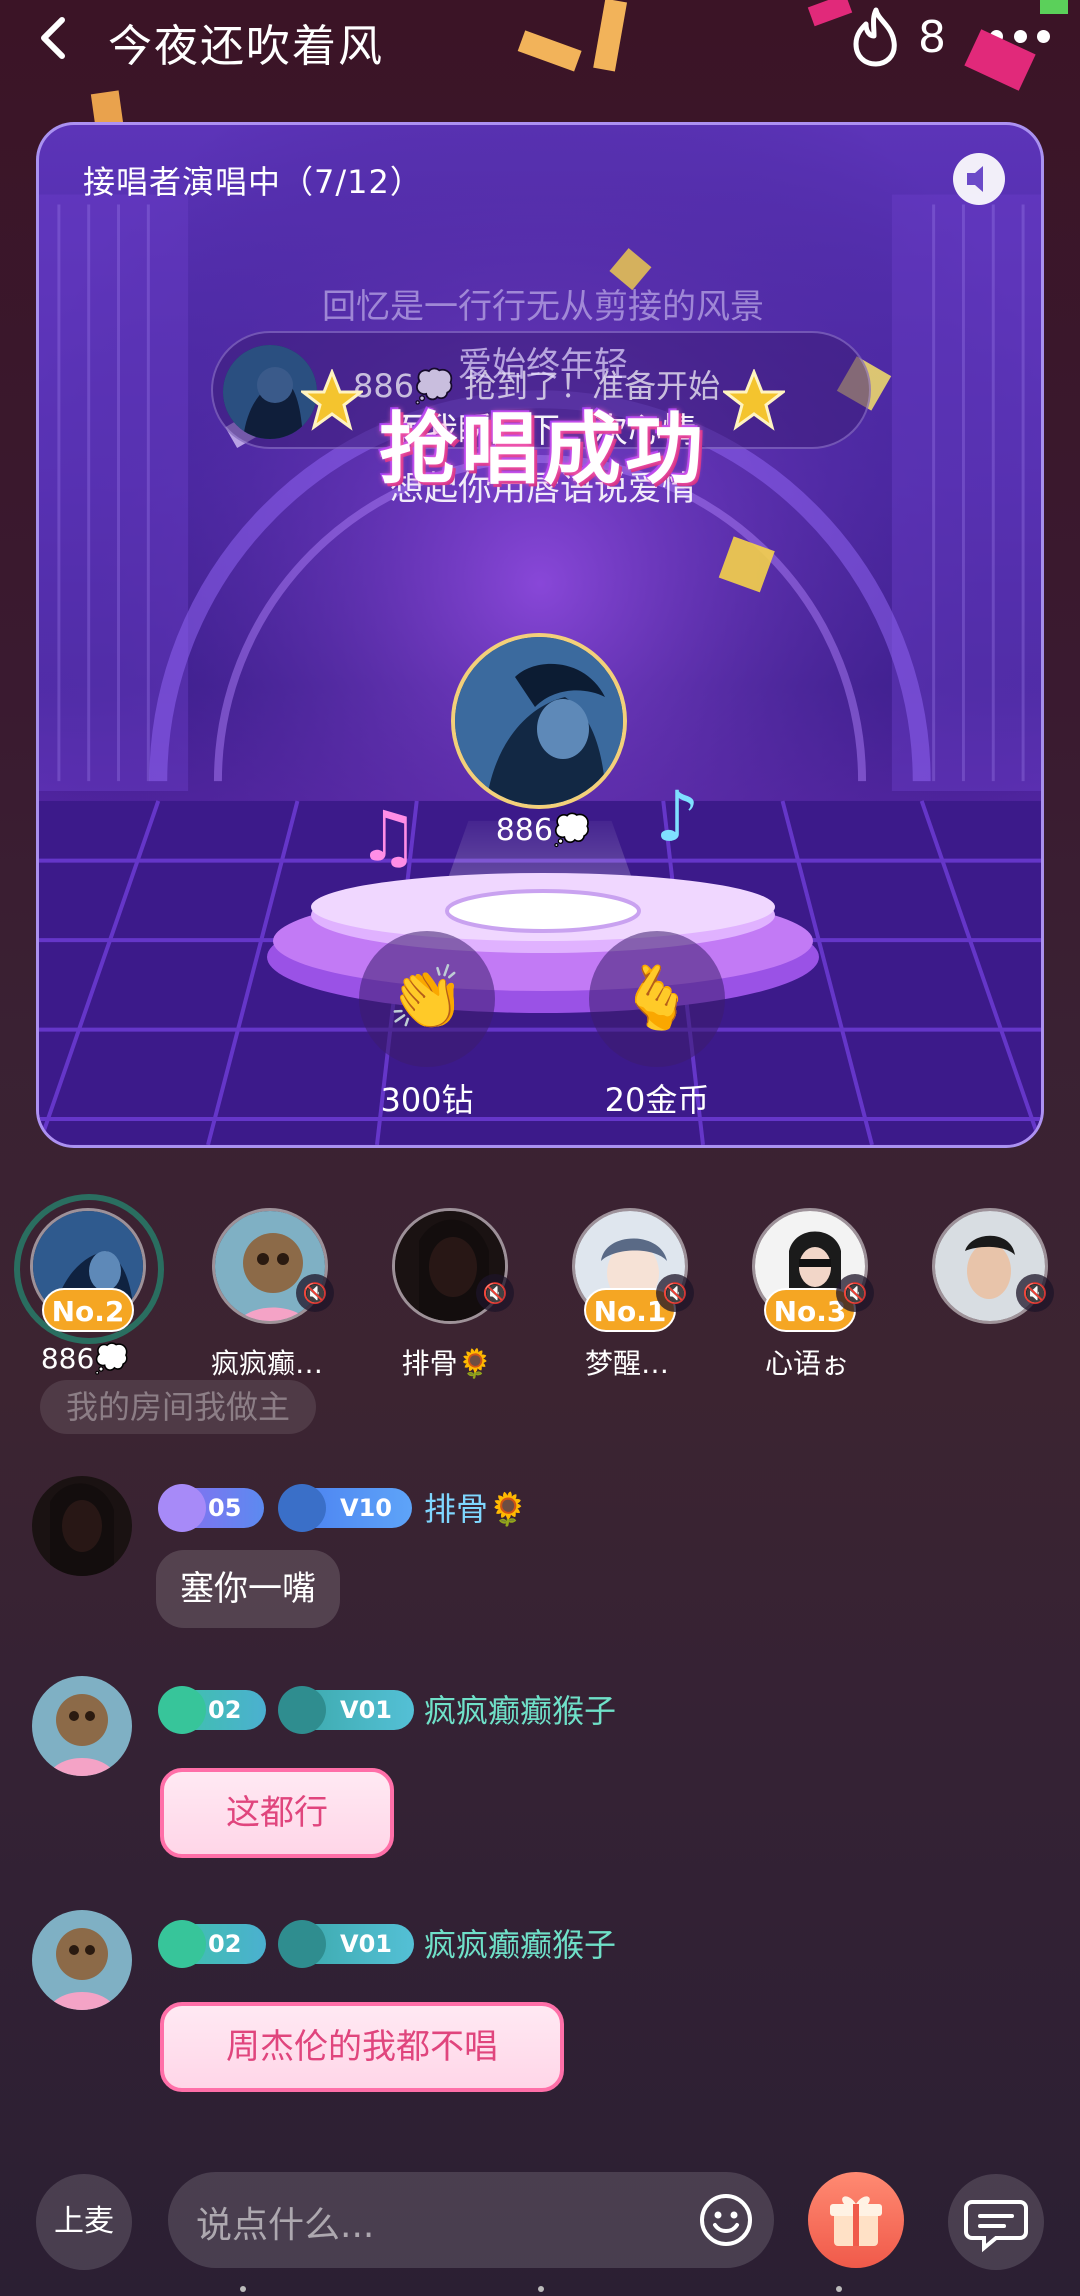 The height and width of the screenshot is (2296, 1080). I want to click on join-mic-button: 上麦, so click(84, 2222).